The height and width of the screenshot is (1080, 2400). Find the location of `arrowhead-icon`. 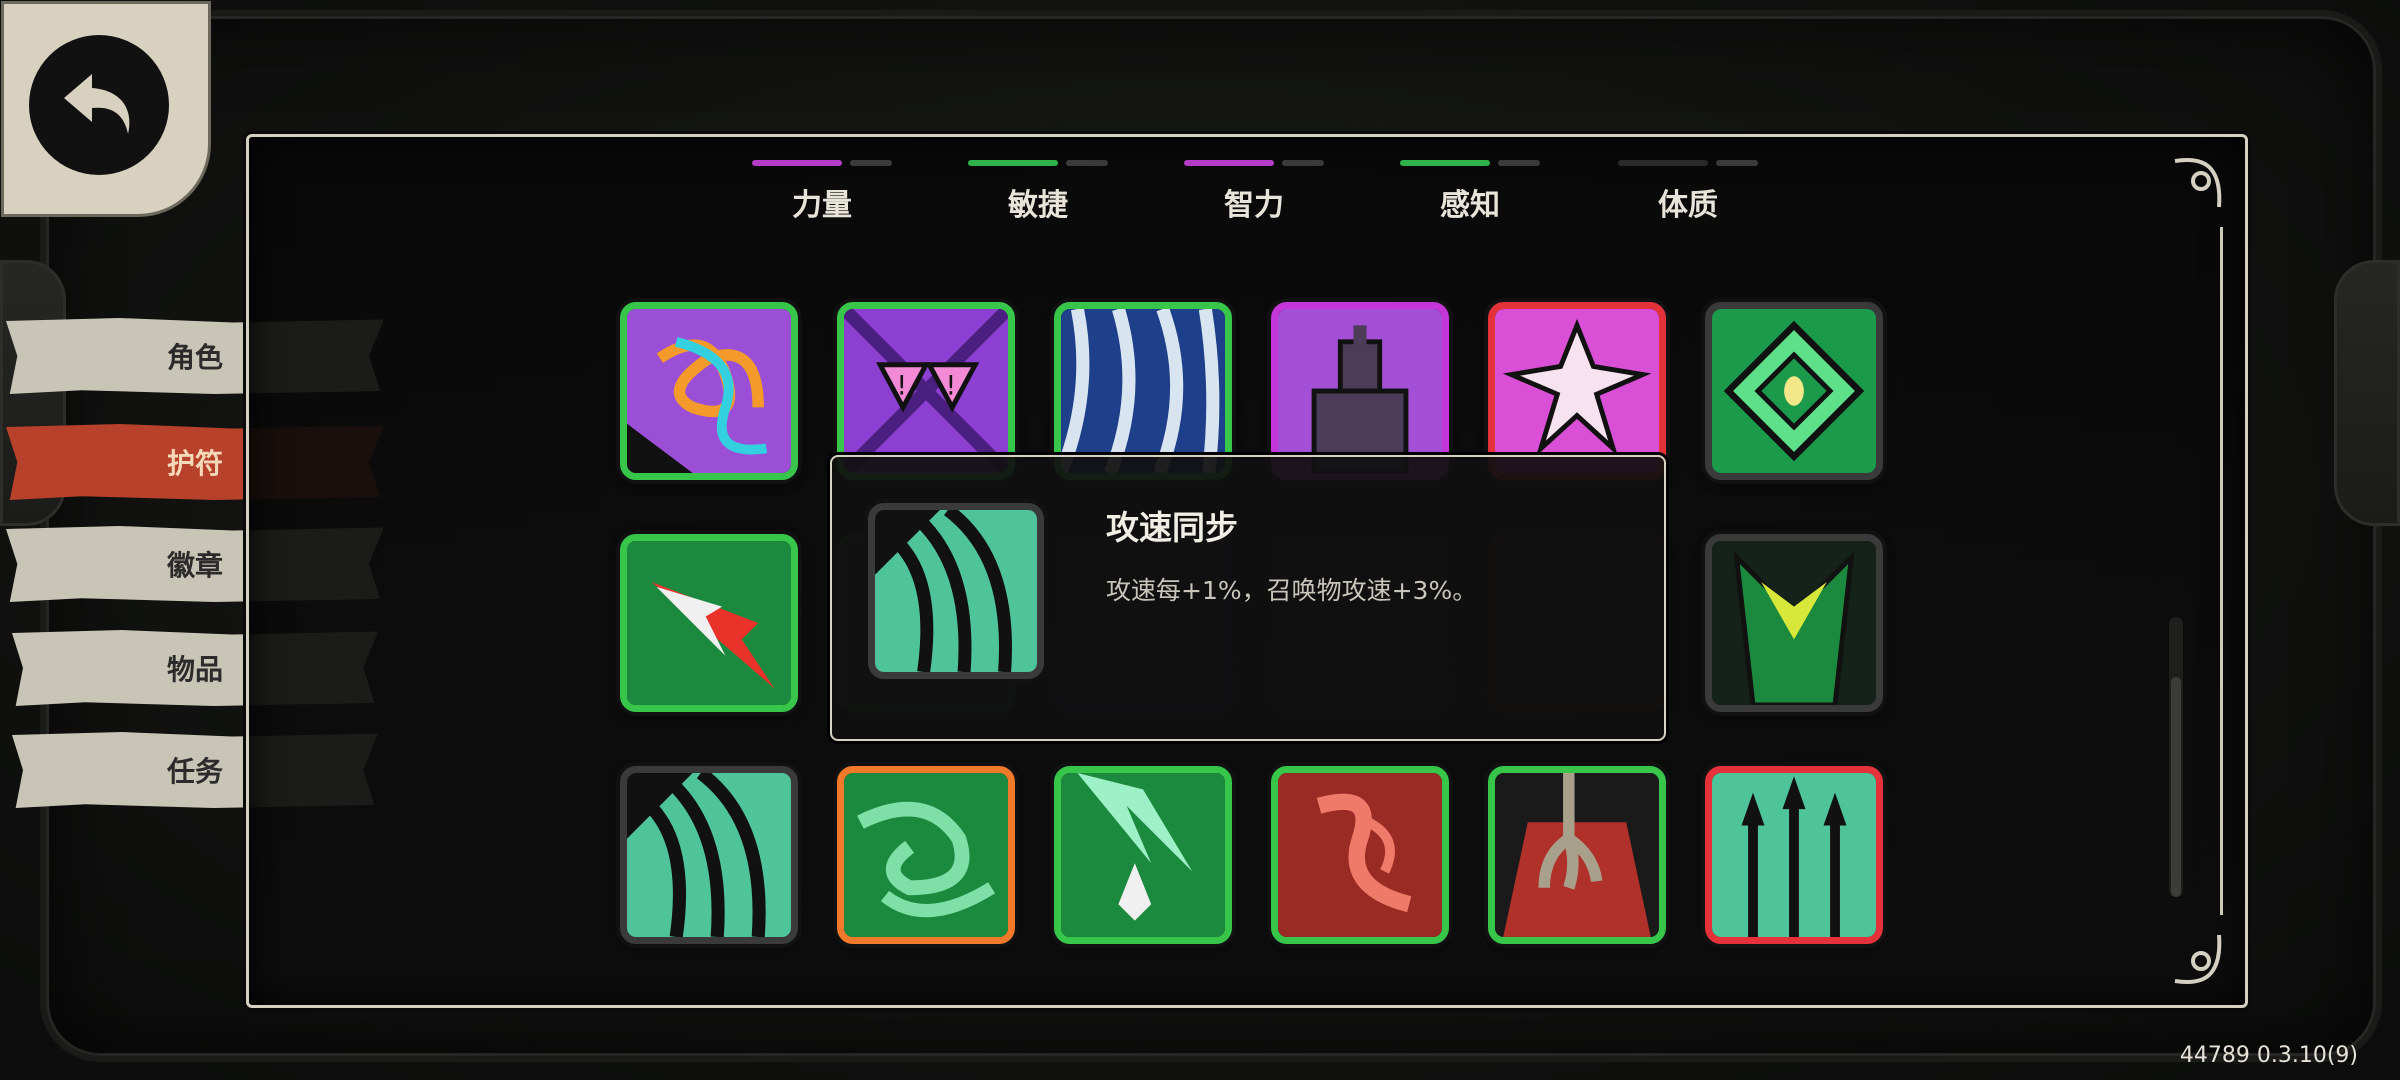

arrowhead-icon is located at coordinates (709, 623).